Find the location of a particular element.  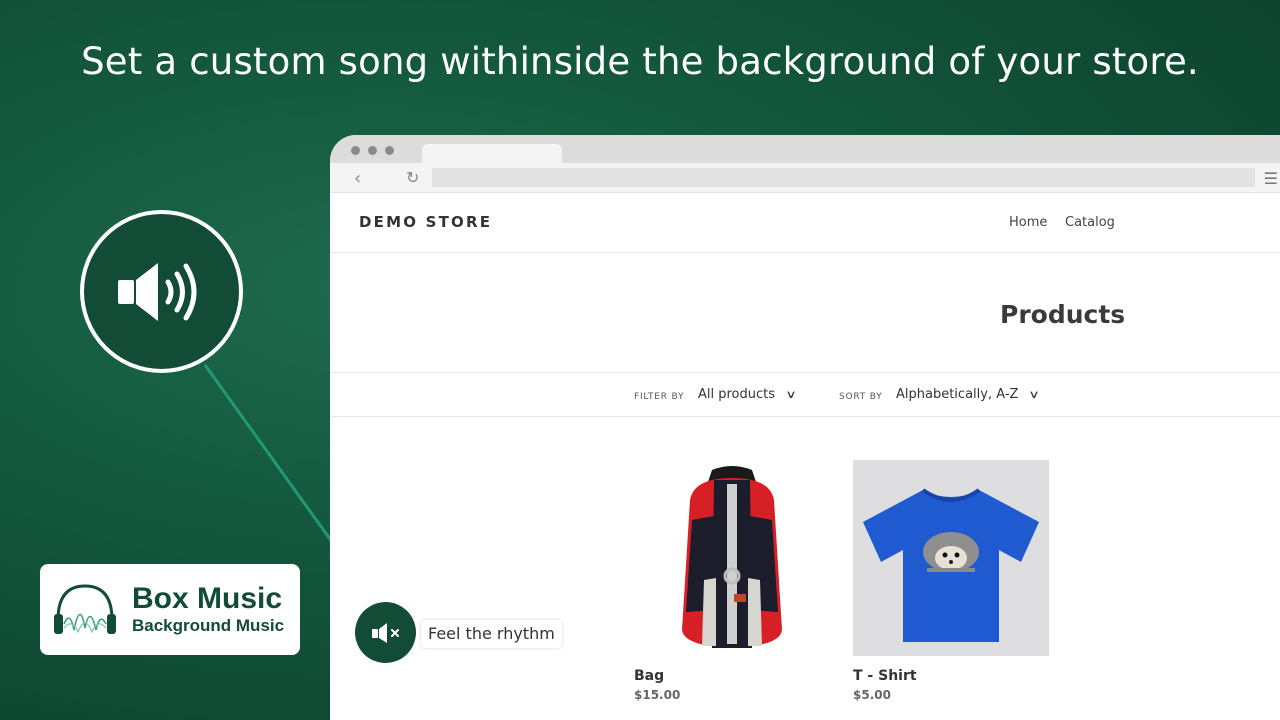

window-controls is located at coordinates (372, 150).